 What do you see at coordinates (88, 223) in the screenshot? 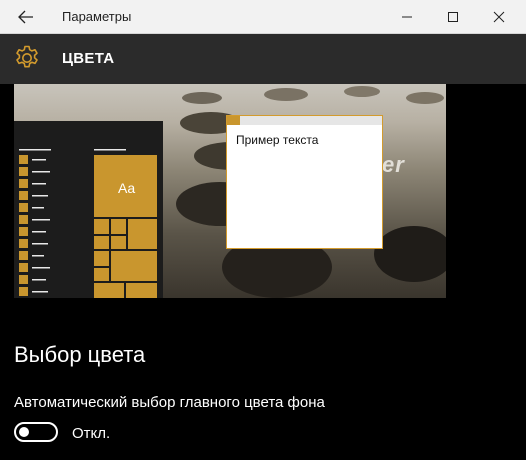
I see `start-menu-tiles` at bounding box center [88, 223].